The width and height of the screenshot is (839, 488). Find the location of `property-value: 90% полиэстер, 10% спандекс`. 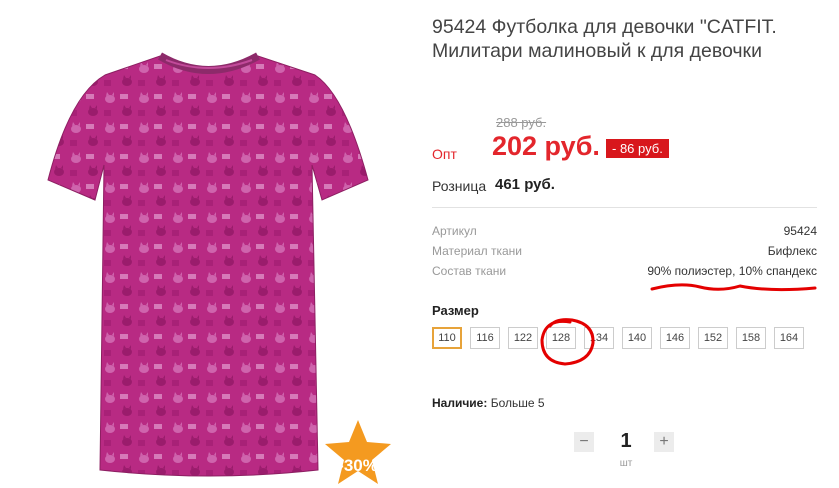

property-value: 90% полиэстер, 10% спандекс is located at coordinates (732, 271).